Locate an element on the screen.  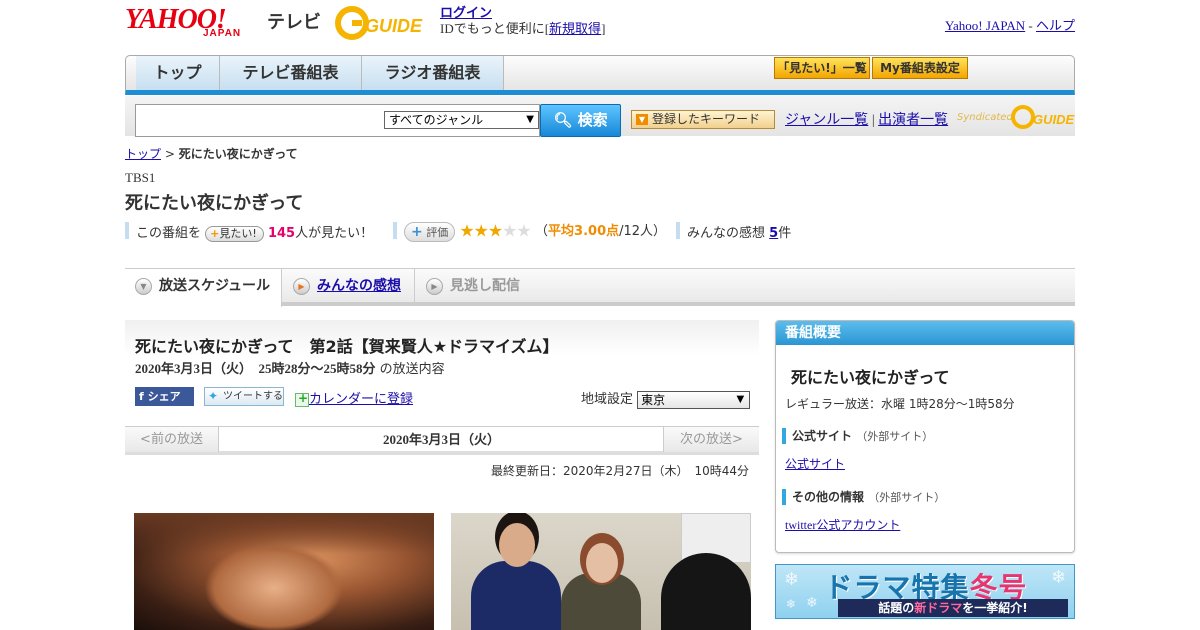
mitai-suffix: 人が見たい！ is located at coordinates (334, 233).